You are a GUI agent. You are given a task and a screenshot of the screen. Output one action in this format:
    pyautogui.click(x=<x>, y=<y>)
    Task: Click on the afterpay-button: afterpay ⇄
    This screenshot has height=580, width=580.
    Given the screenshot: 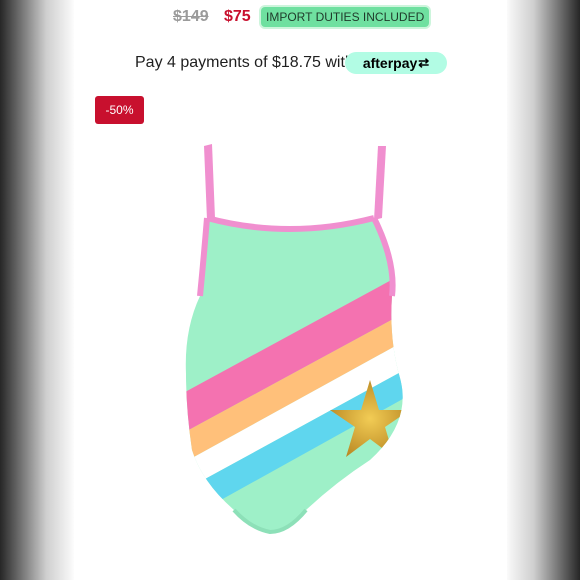 What is the action you would take?
    pyautogui.click(x=396, y=63)
    